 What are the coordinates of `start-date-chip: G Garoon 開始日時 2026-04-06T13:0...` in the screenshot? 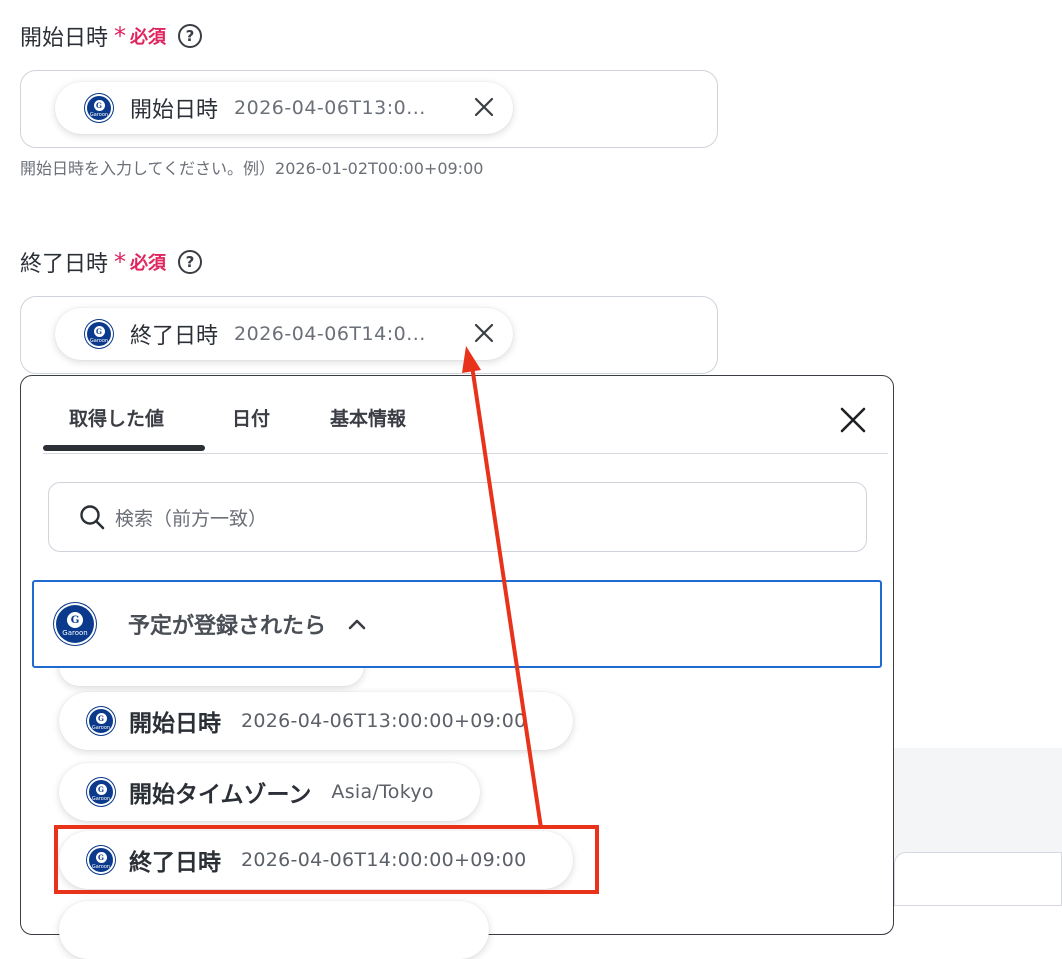 It's located at (284, 108).